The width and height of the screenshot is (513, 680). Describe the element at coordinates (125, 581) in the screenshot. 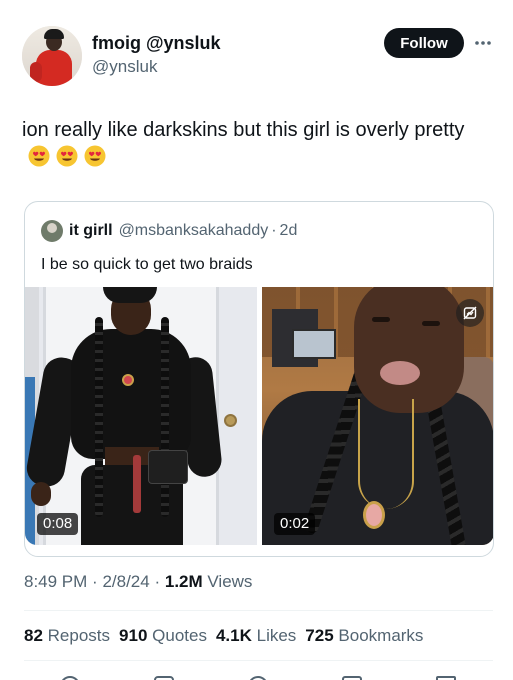

I see `tweet-date: 2/8/24` at that location.